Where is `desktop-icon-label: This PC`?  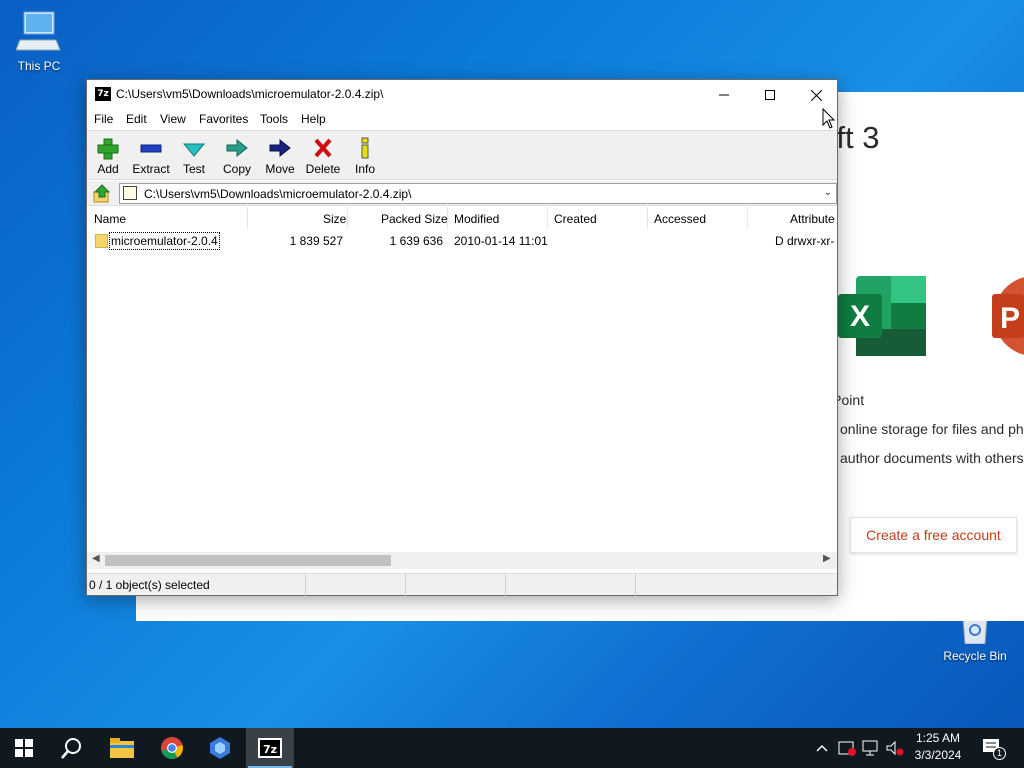
desktop-icon-label: This PC is located at coordinates (39, 66).